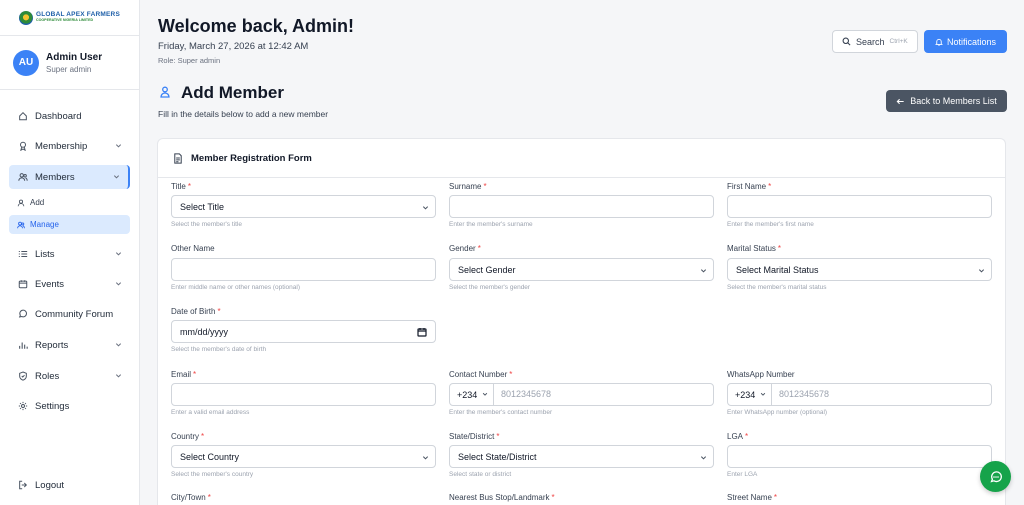  Describe the element at coordinates (58, 116) in the screenshot. I see `sidebar-item-label: Dashboard` at that location.